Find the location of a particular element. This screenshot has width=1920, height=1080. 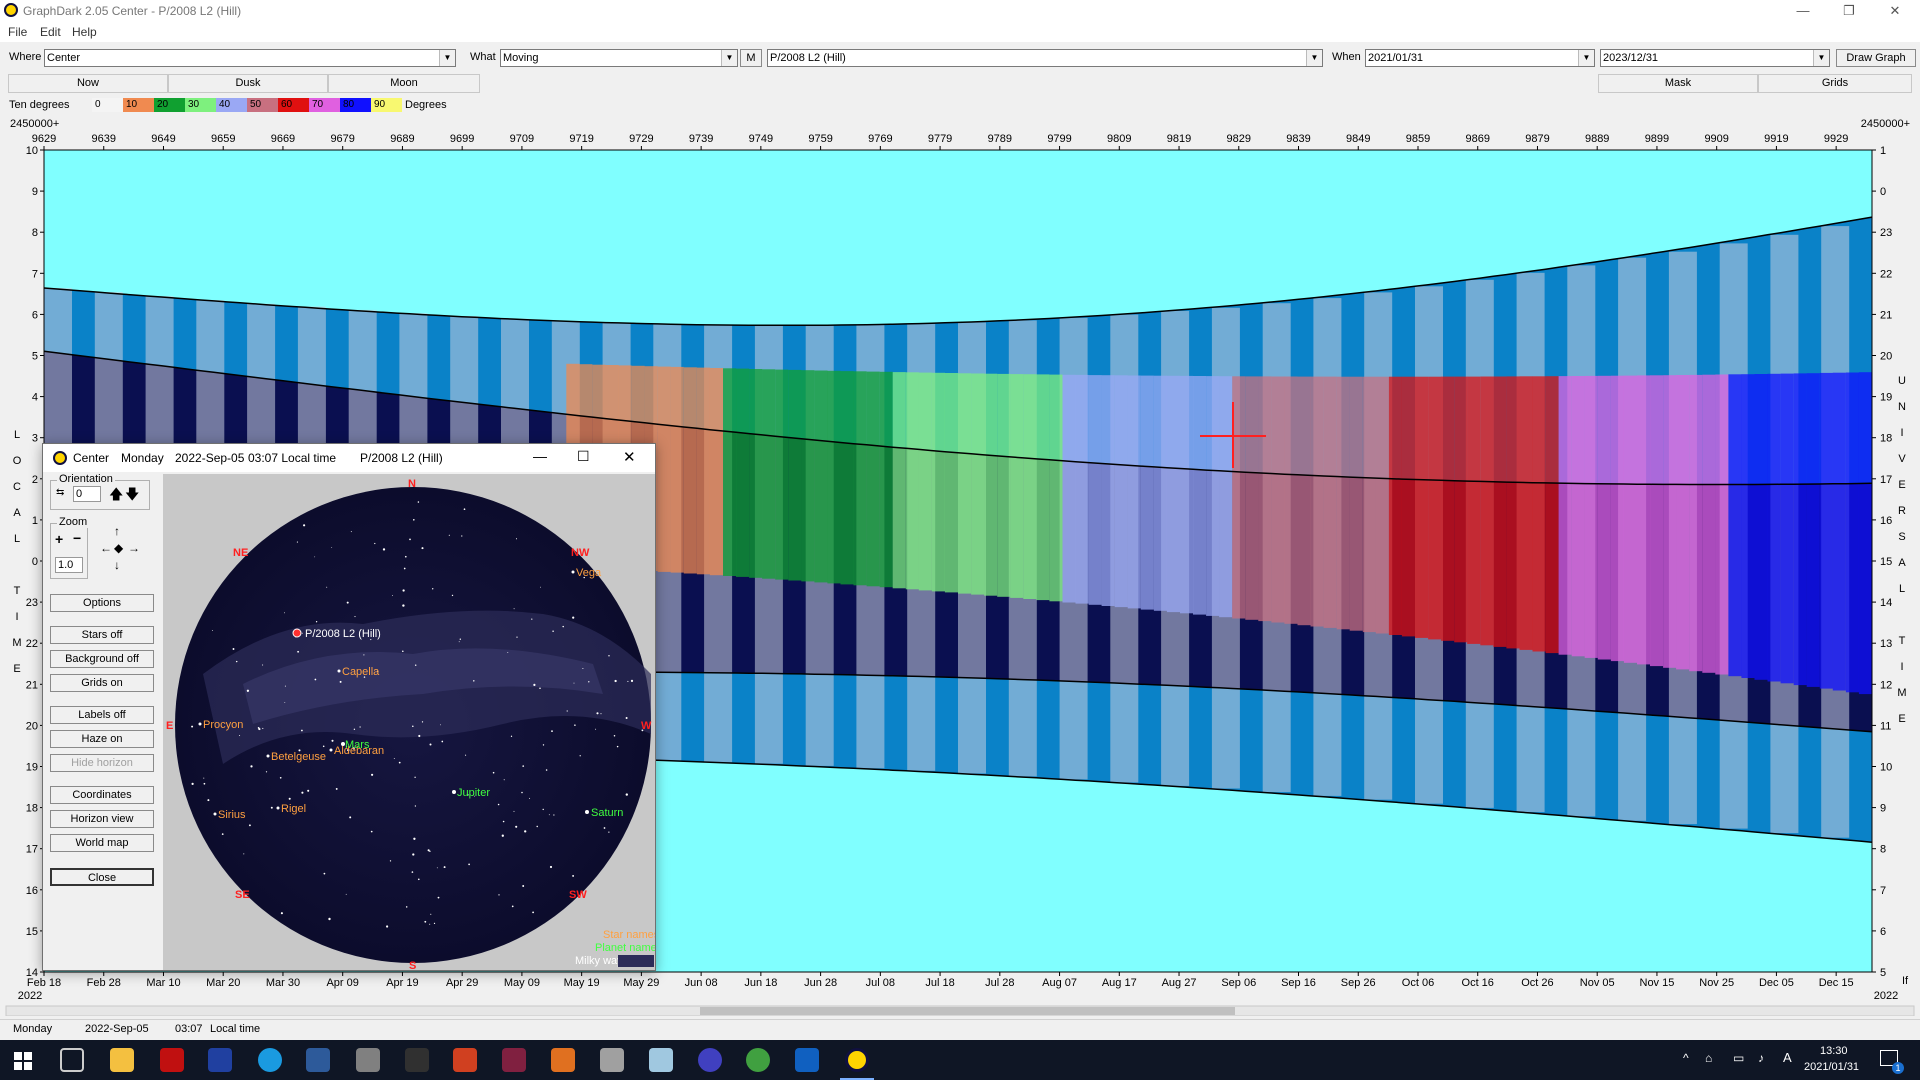

mask-button: Mask is located at coordinates (1678, 83).